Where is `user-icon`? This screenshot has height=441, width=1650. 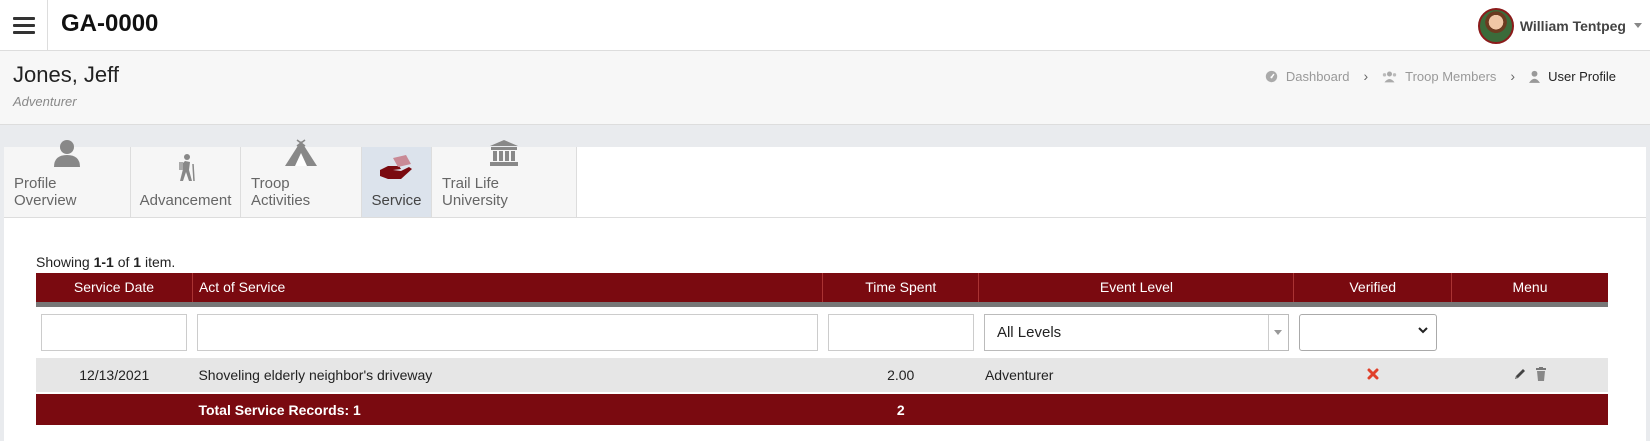
user-icon is located at coordinates (1535, 76).